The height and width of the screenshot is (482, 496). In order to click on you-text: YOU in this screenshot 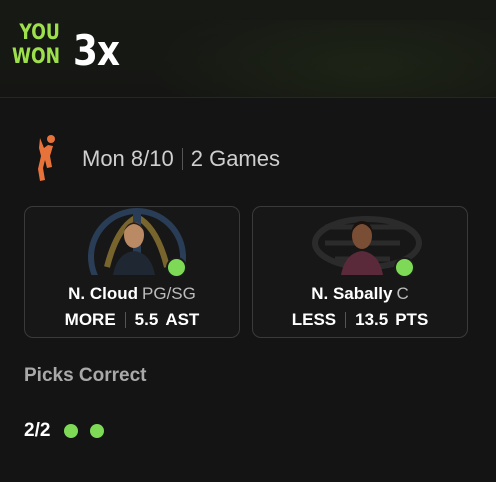, I will do `click(39, 32)`.